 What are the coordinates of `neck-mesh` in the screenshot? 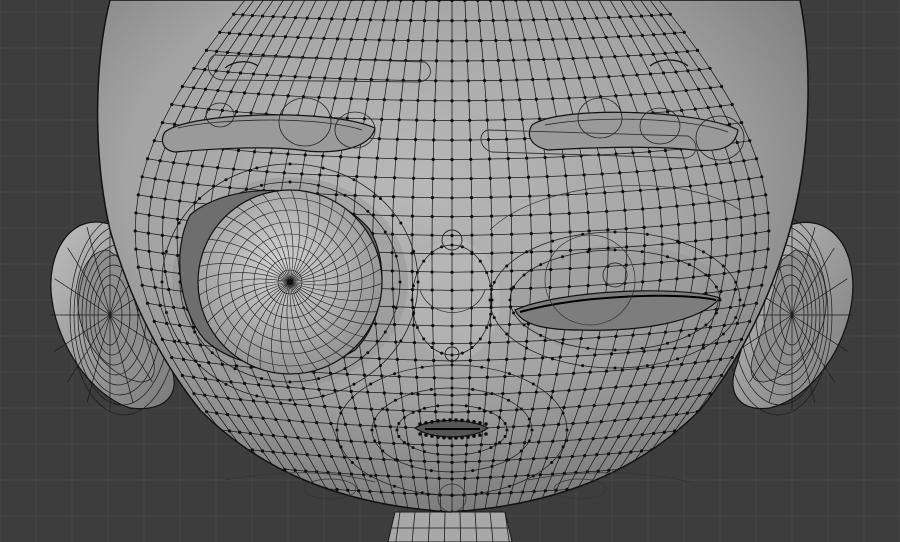 It's located at (450, 526).